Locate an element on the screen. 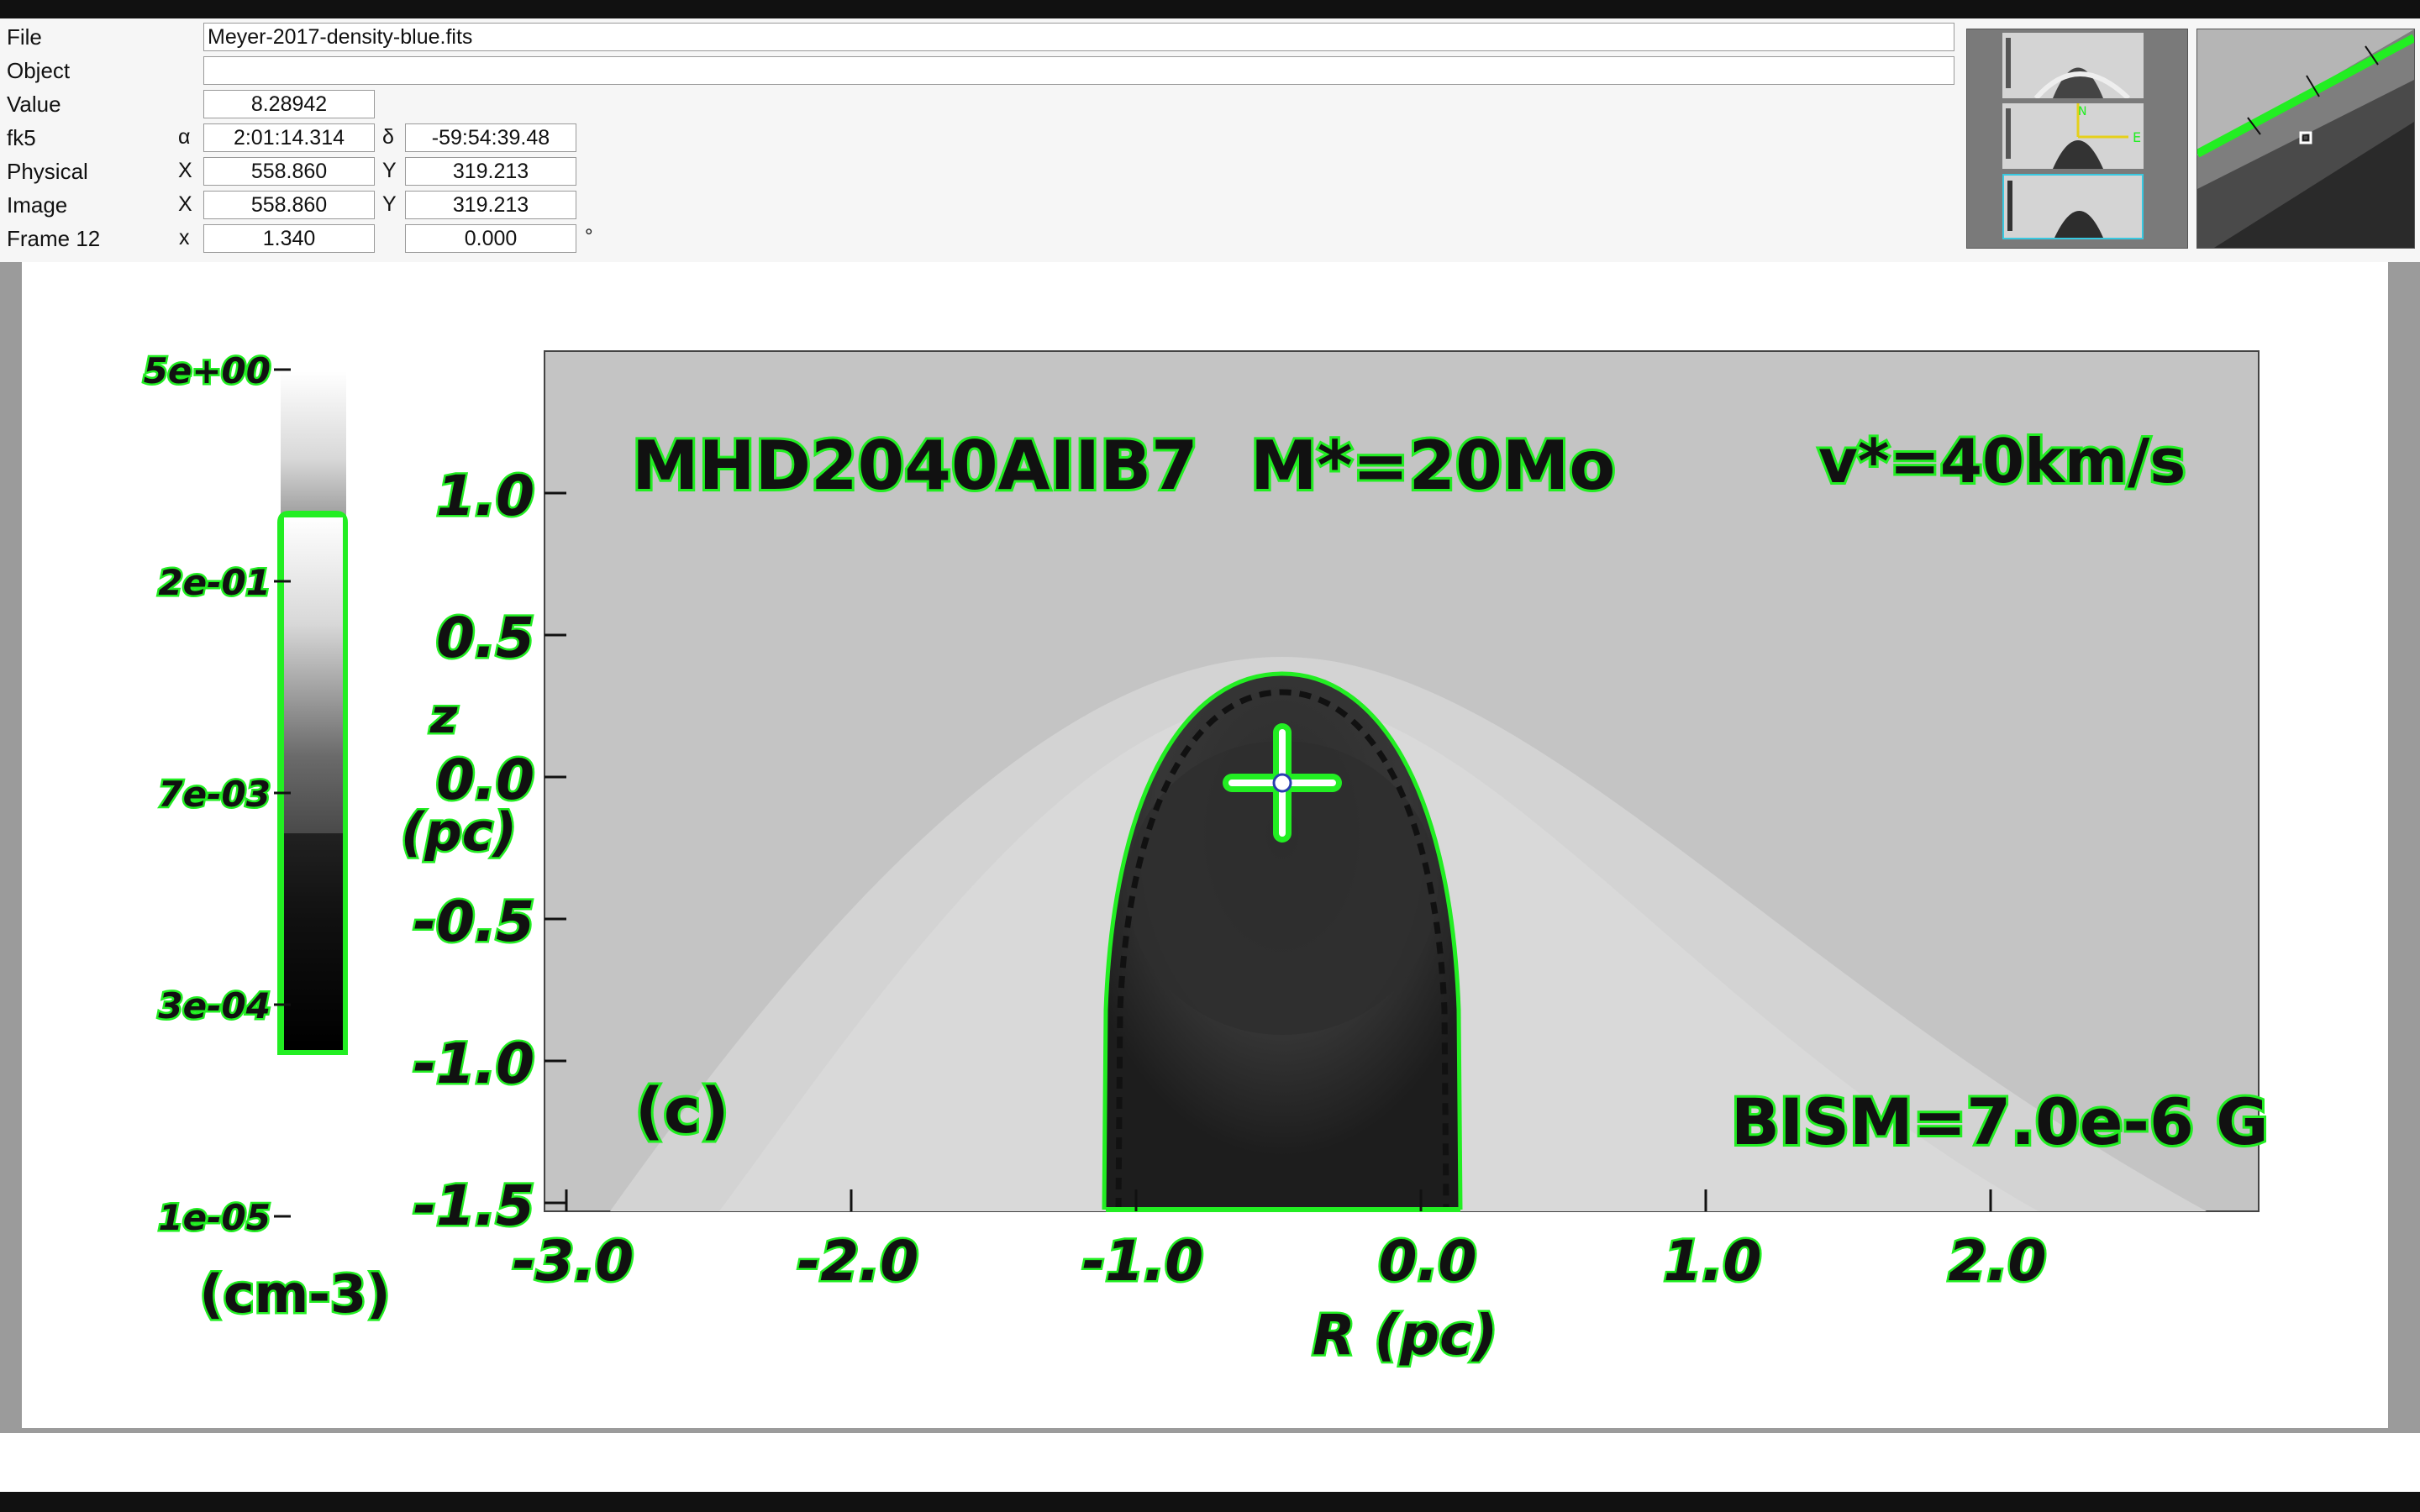 Image resolution: width=2420 pixels, height=1512 pixels. image-label: Image is located at coordinates (37, 205).